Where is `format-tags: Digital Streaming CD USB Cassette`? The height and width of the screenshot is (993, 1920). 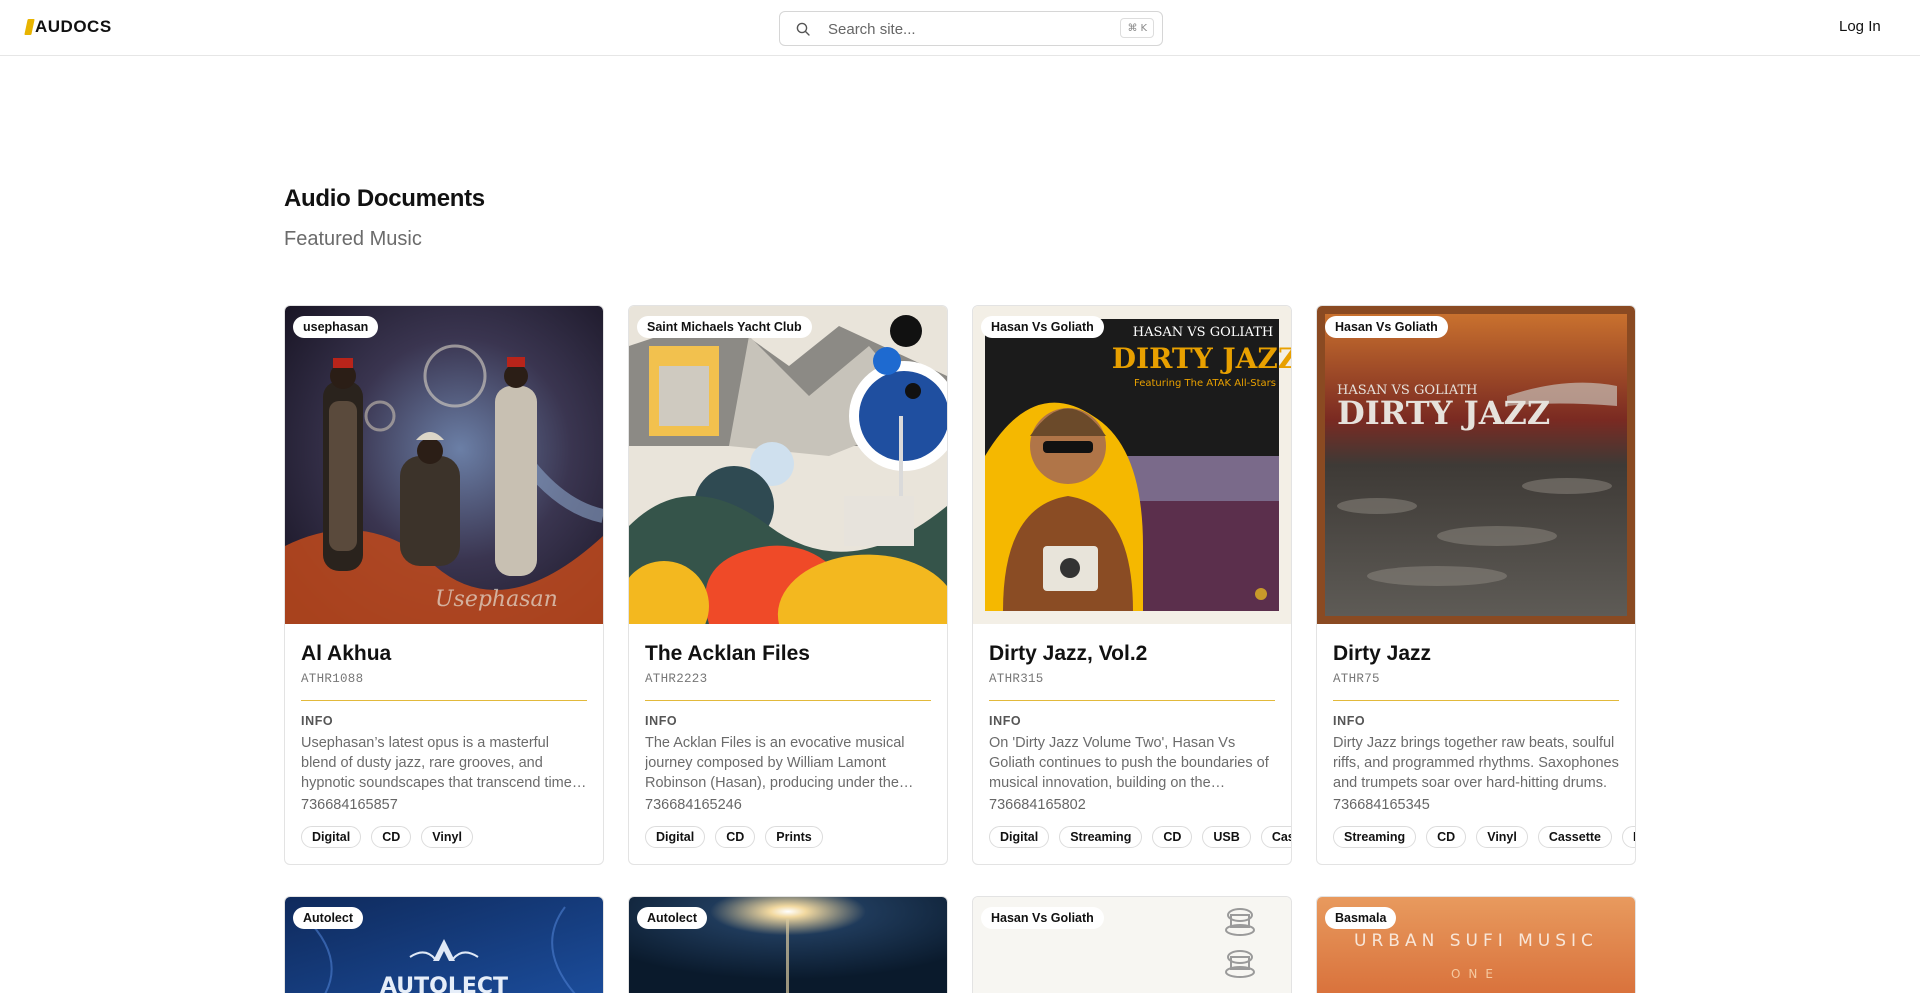
format-tags: Digital Streaming CD USB Cassette is located at coordinates (1140, 837).